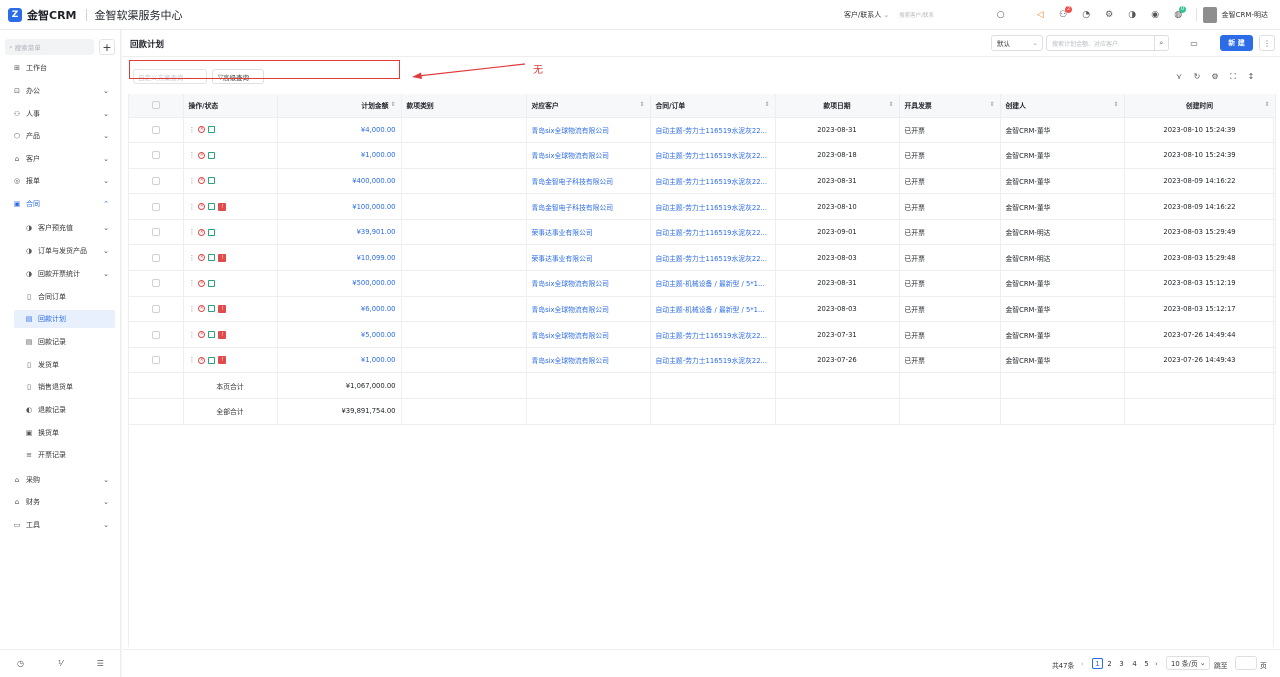  What do you see at coordinates (339, 181) in the screenshot?
I see `cell-amount: ¥400,000.00` at bounding box center [339, 181].